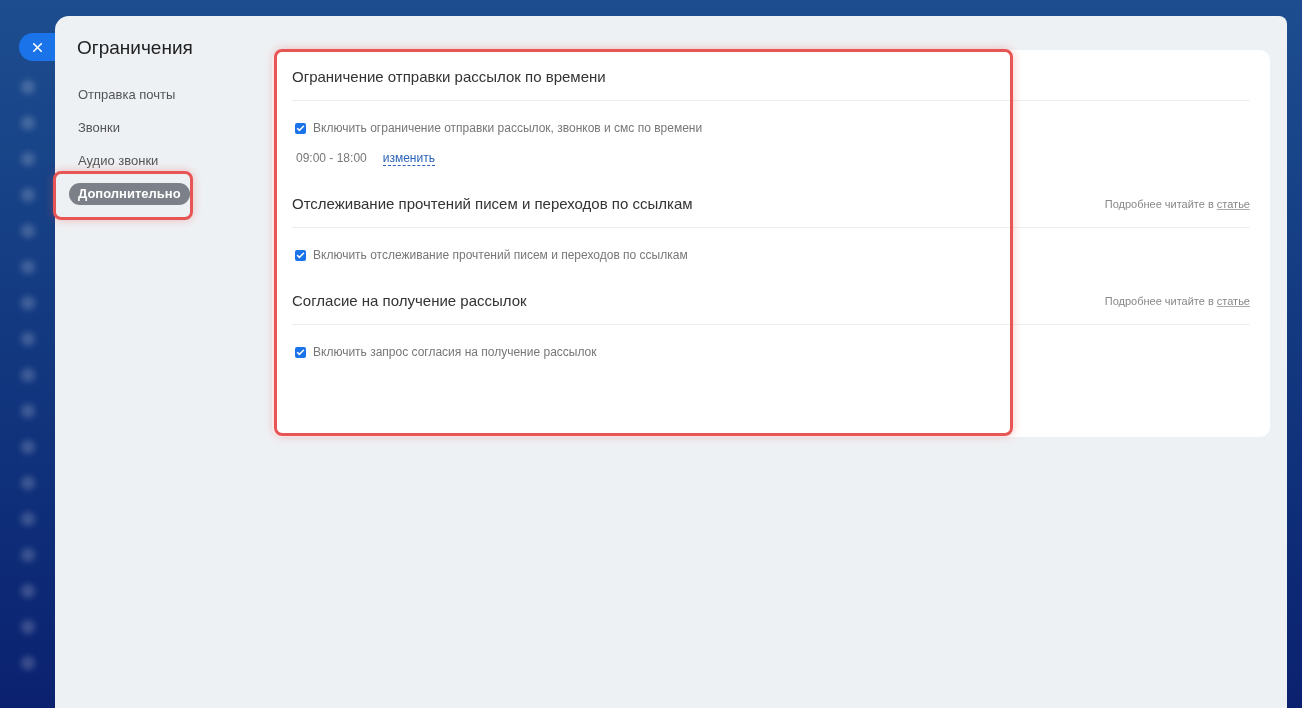  What do you see at coordinates (99, 127) in the screenshot?
I see `nav-item: Звонки` at bounding box center [99, 127].